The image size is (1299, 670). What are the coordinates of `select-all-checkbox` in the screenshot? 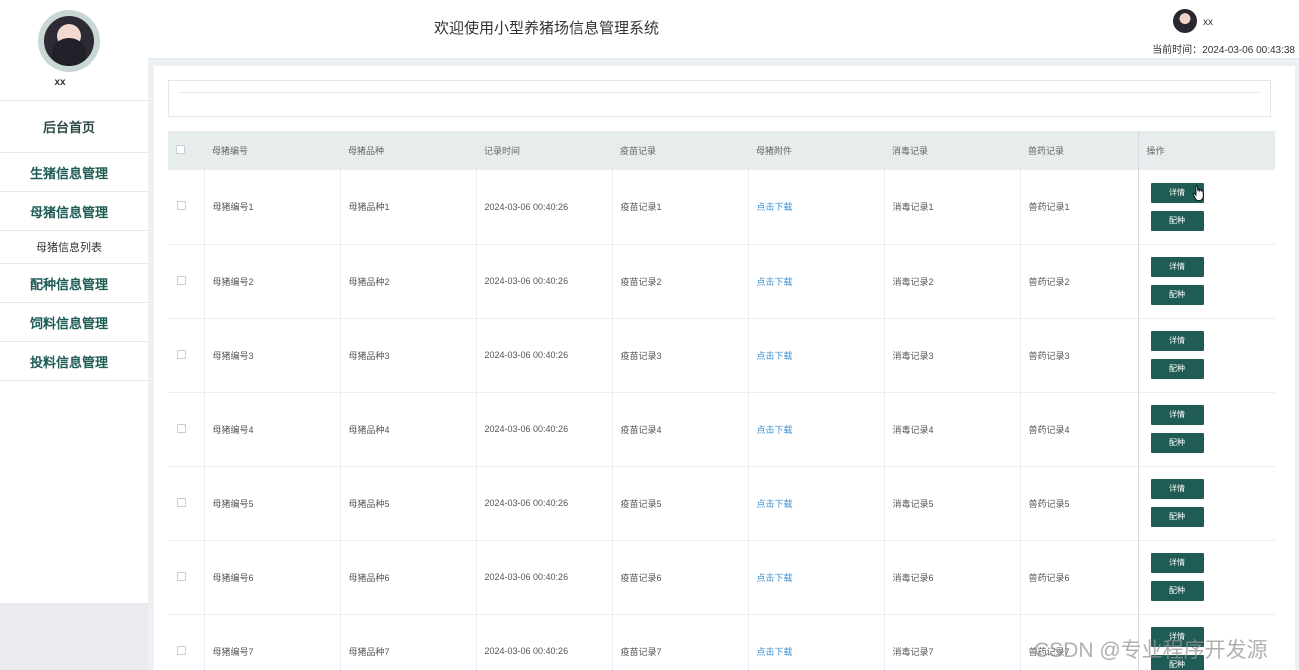 It's located at (180, 149).